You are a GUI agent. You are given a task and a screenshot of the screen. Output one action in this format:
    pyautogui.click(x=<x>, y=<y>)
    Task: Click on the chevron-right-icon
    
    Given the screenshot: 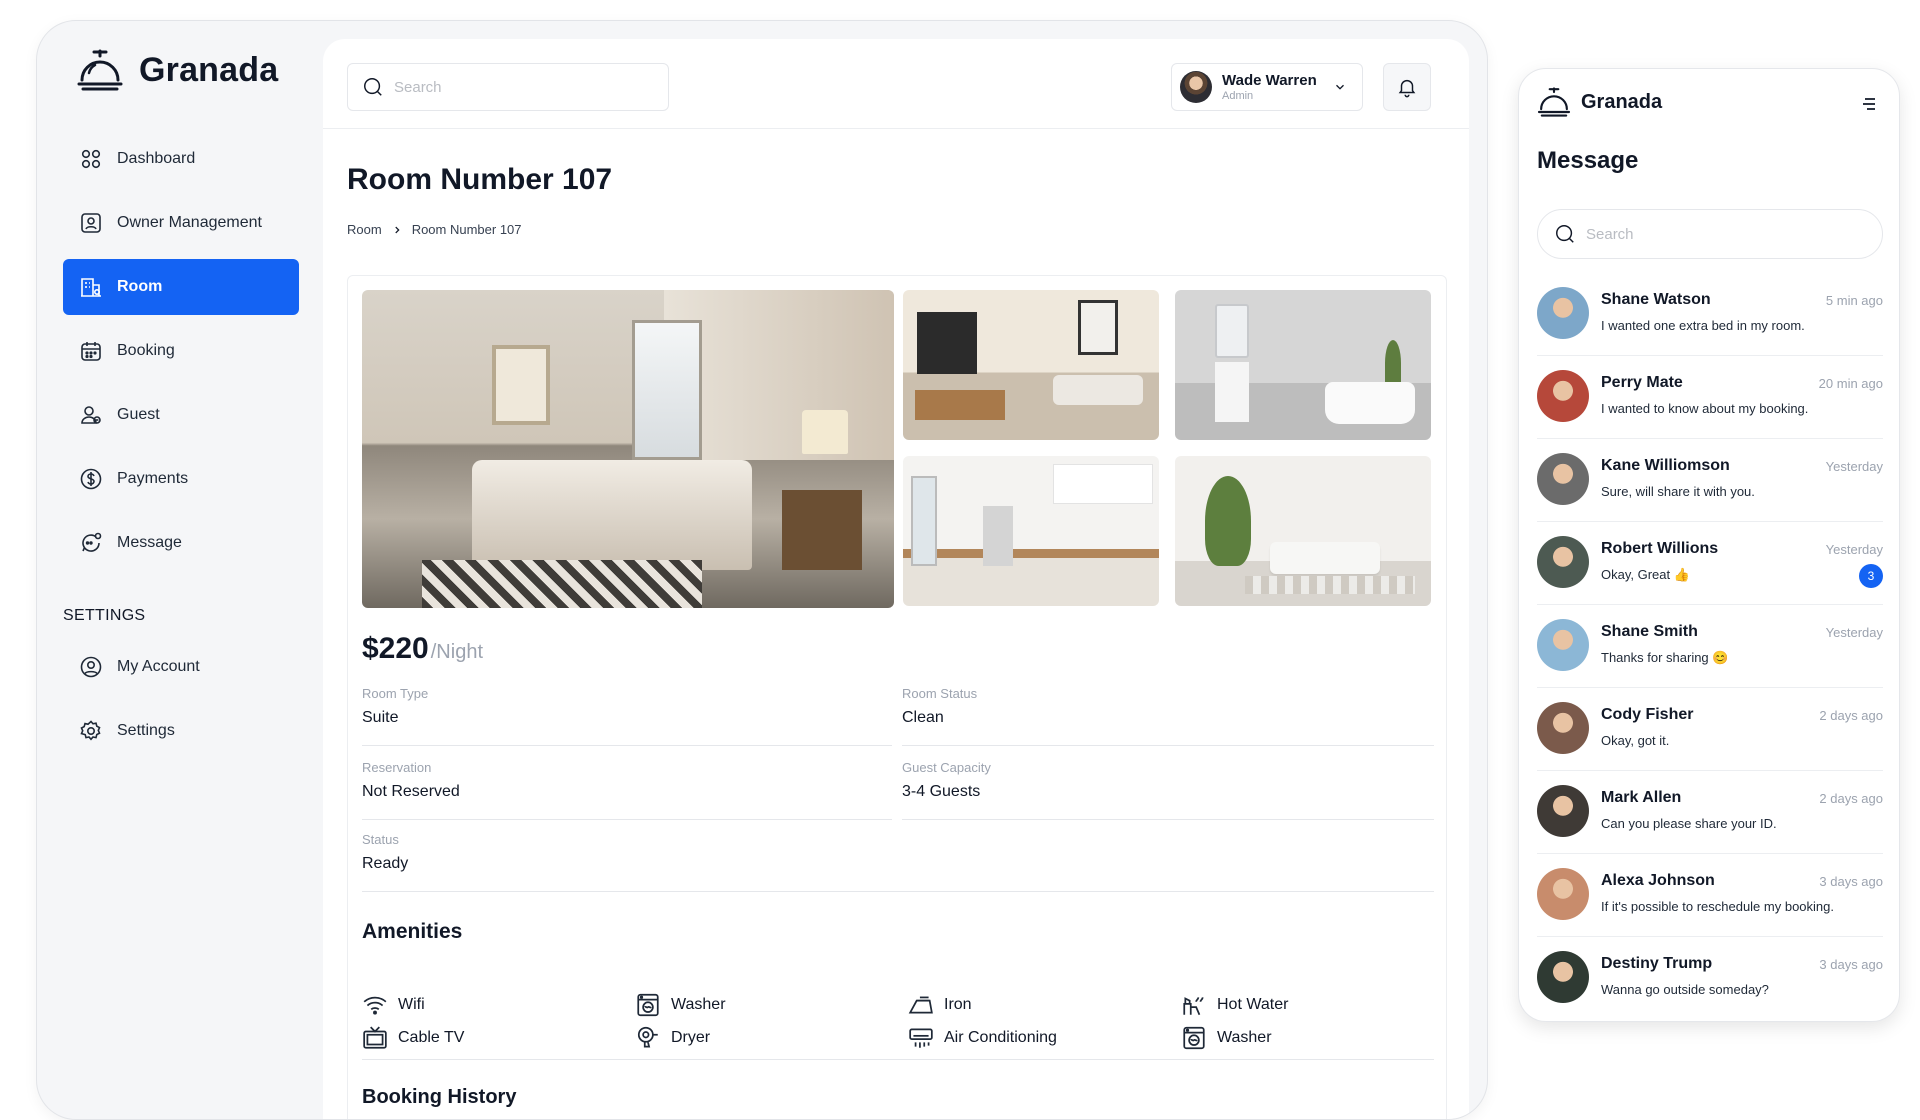 What is the action you would take?
    pyautogui.click(x=397, y=229)
    